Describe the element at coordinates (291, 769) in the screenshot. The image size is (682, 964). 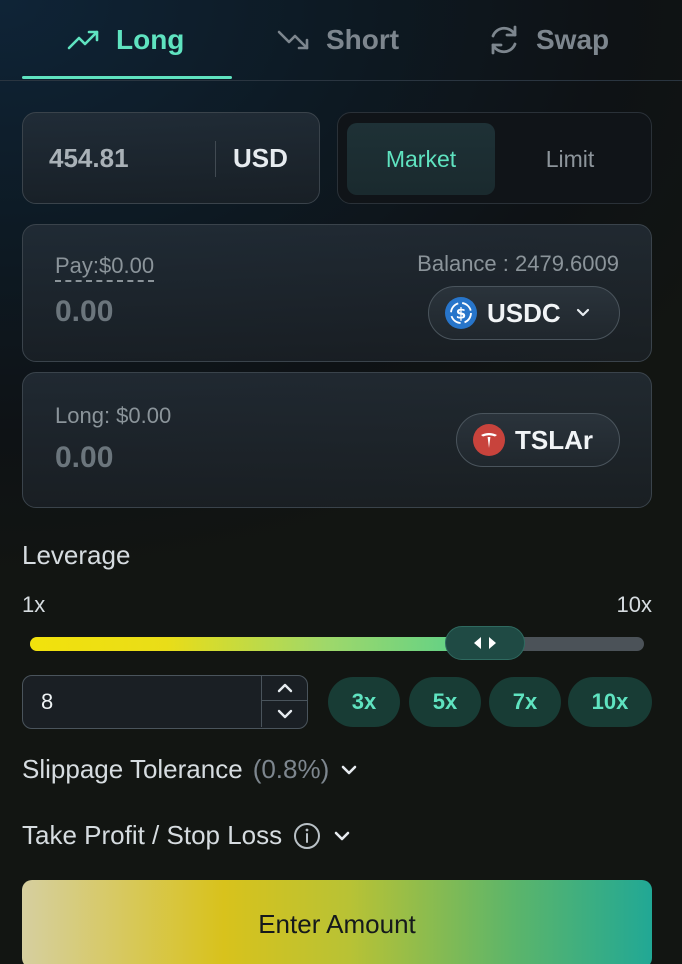
I see `slippage-value: (0.8%)` at that location.